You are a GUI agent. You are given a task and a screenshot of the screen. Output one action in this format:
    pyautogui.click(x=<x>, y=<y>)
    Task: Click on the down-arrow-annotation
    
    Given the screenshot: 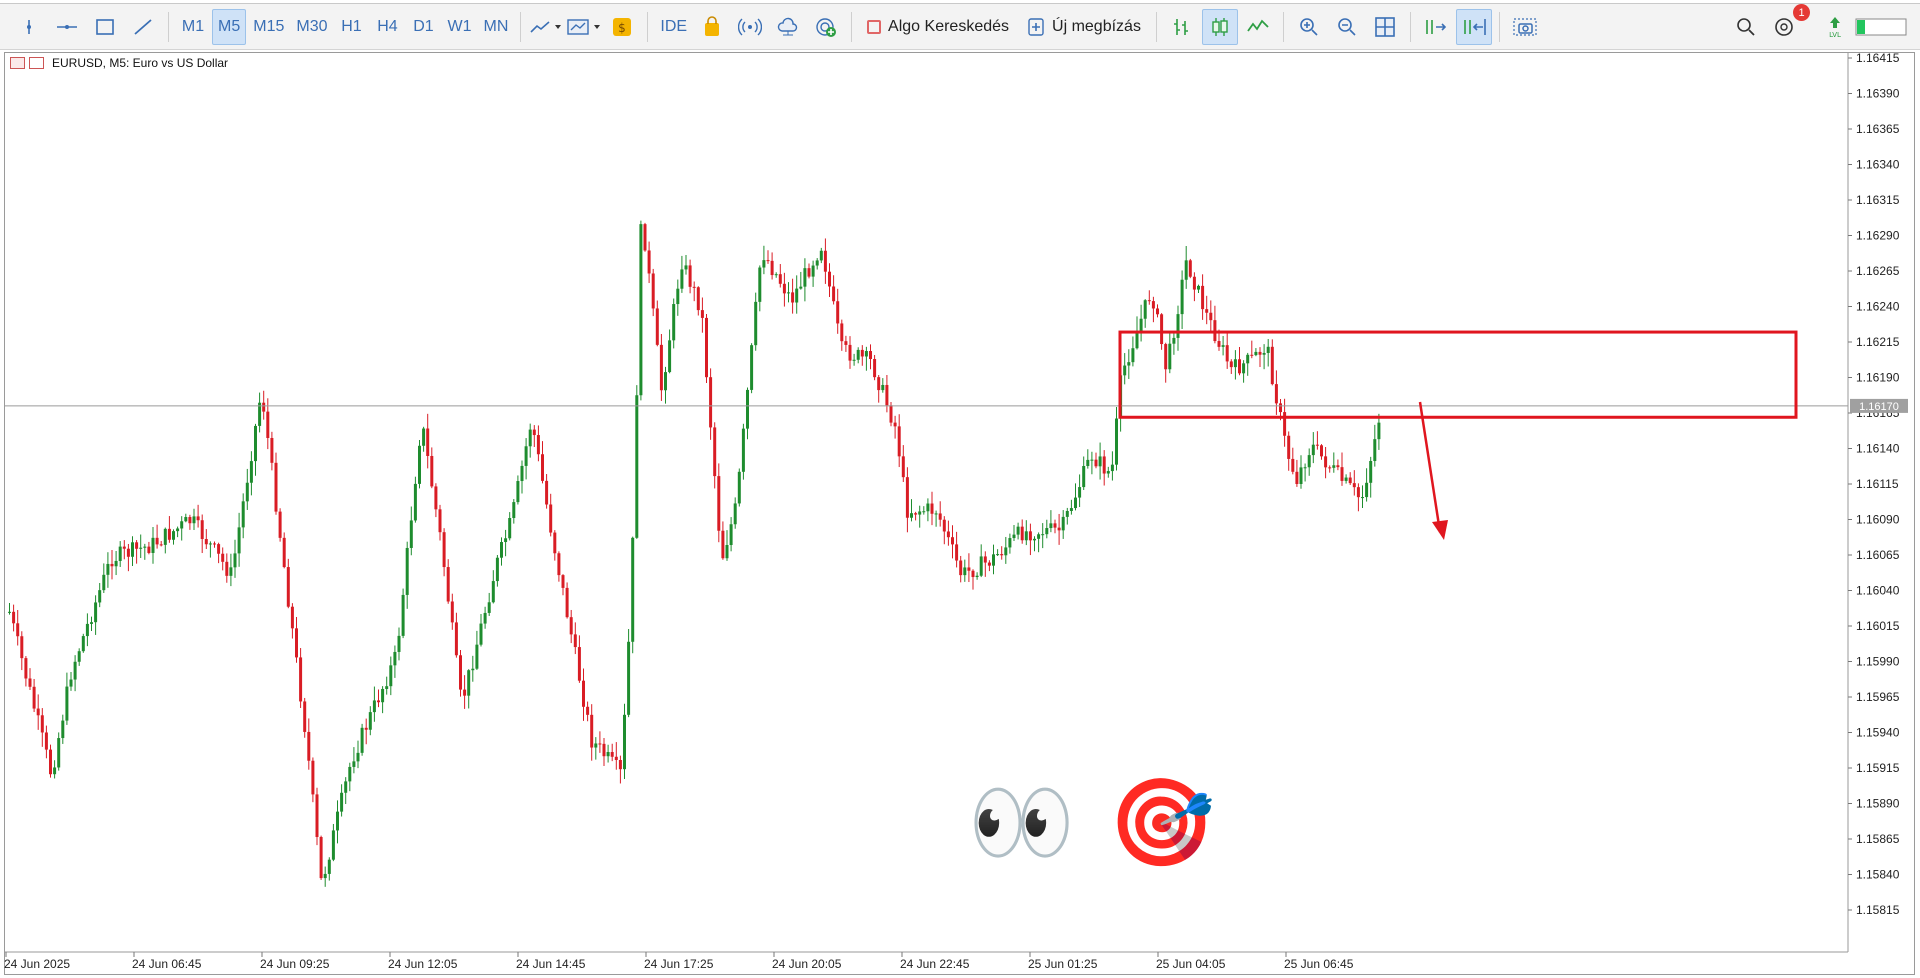 What is the action you would take?
    pyautogui.click(x=1433, y=470)
    